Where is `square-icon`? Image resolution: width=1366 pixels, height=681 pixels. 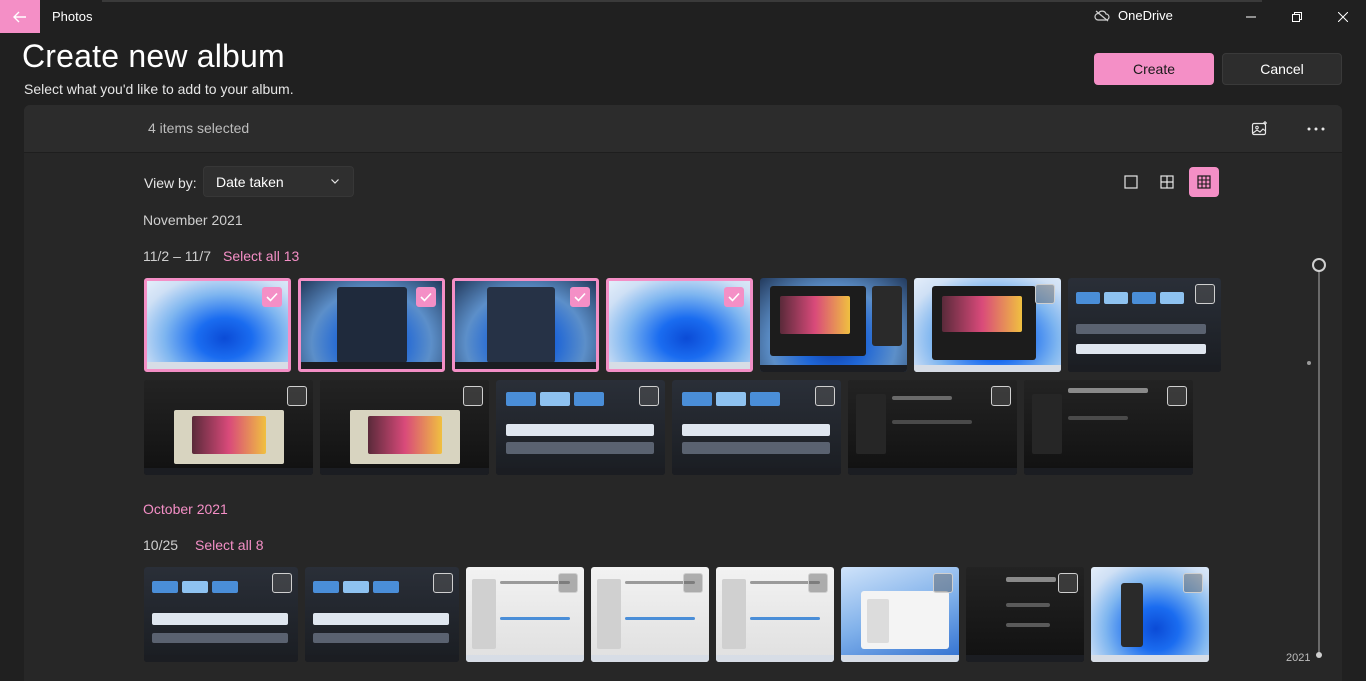 square-icon is located at coordinates (1131, 182).